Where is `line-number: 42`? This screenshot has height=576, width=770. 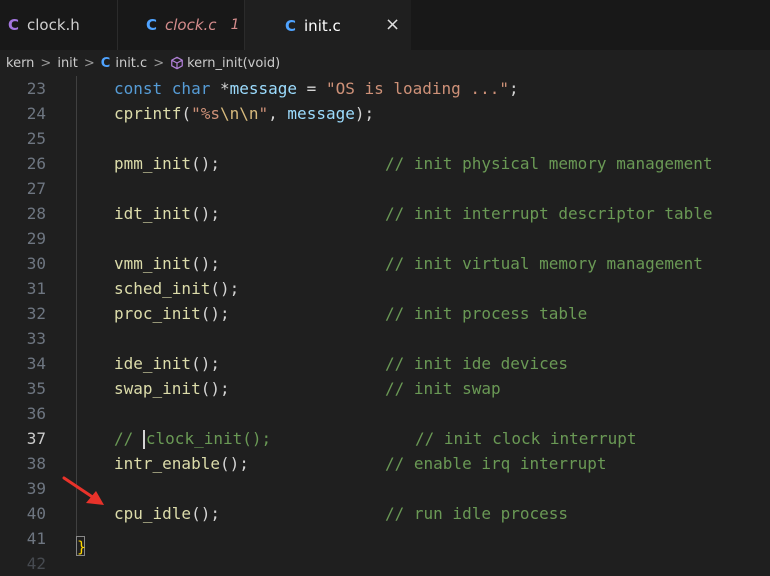
line-number: 42 is located at coordinates (36, 563).